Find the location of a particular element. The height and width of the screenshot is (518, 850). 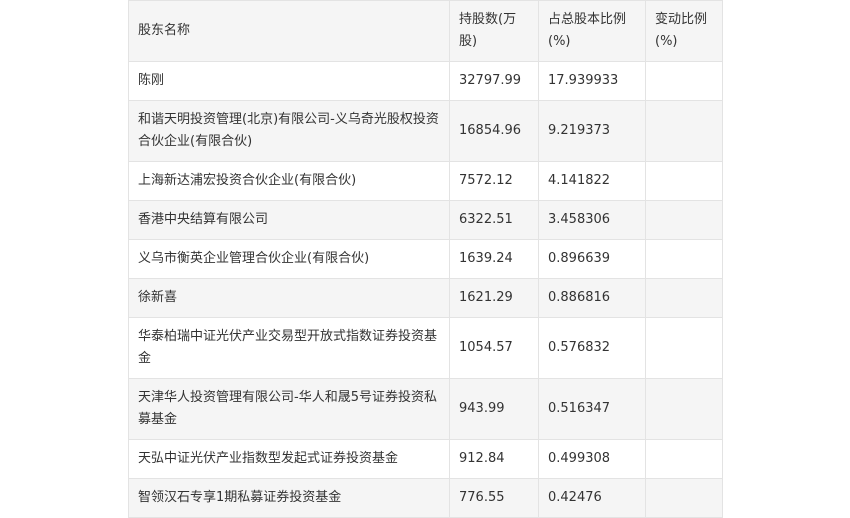

cell-shares: 16854.96 is located at coordinates (494, 131).